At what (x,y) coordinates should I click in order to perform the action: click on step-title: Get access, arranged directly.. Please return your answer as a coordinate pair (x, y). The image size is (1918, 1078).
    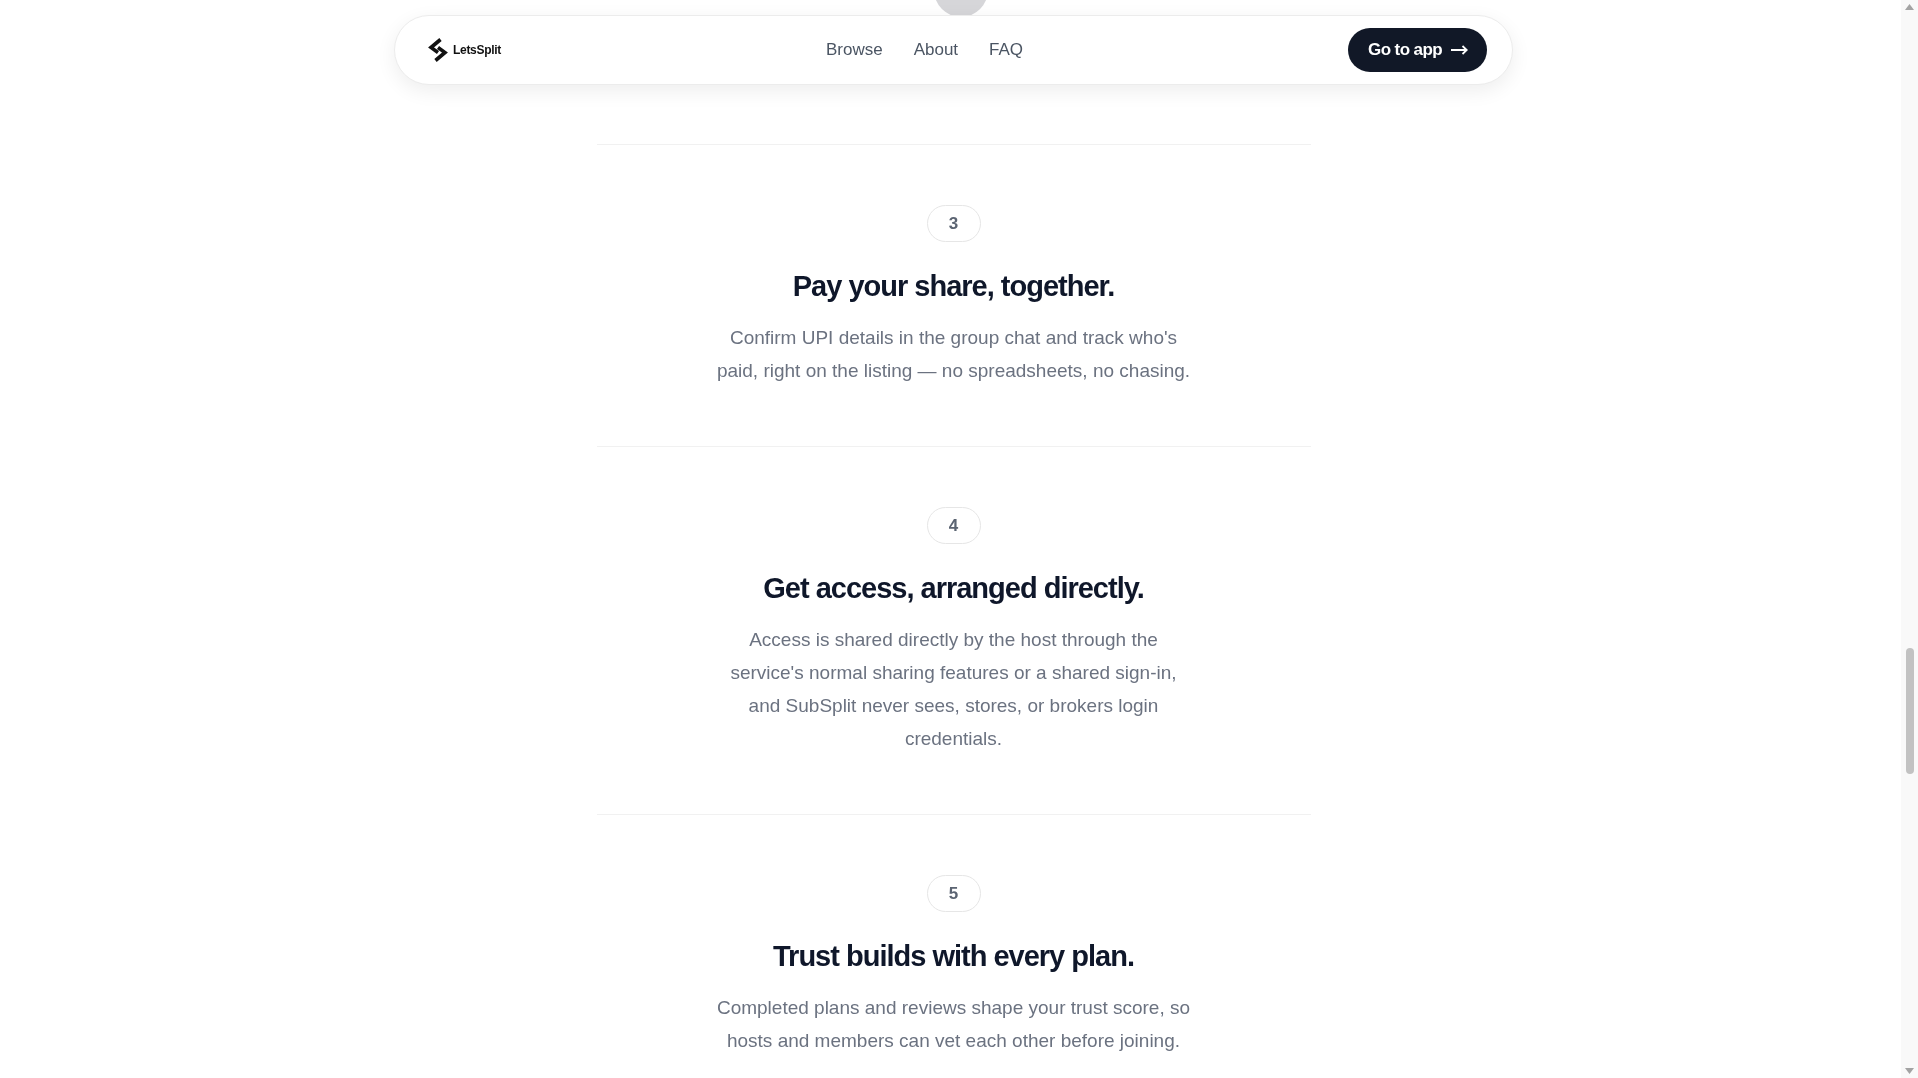
    Looking at the image, I should click on (953, 588).